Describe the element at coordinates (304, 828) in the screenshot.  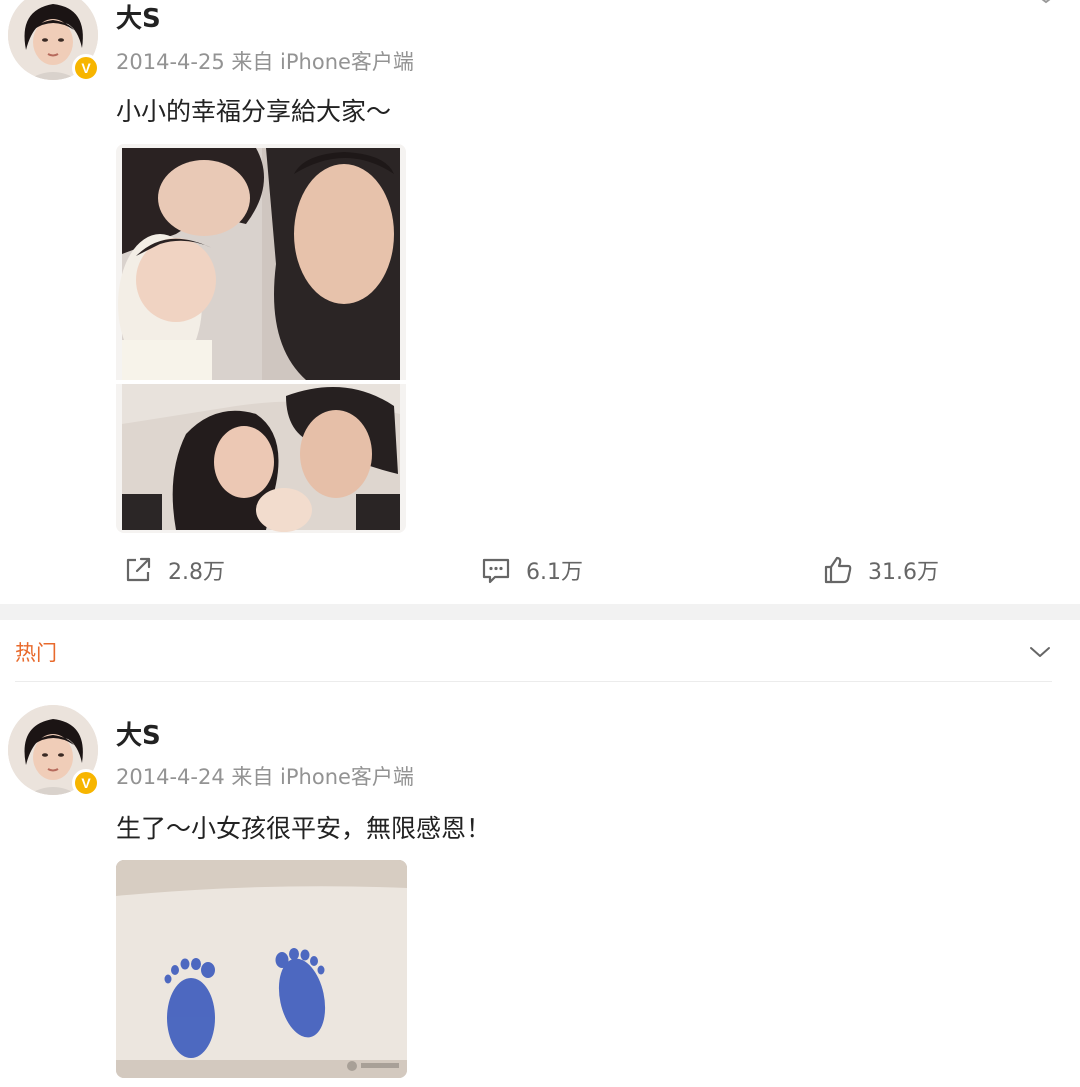
I see `post-text: 生了～小女孩很平安，無限感恩！` at that location.